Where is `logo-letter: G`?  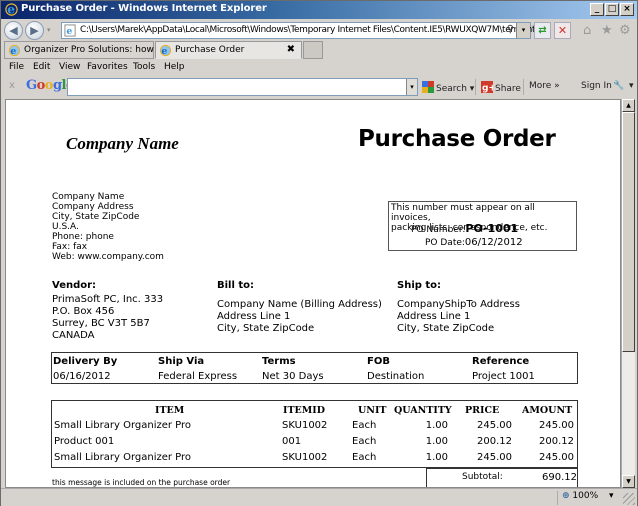
logo-letter: G is located at coordinates (31, 85).